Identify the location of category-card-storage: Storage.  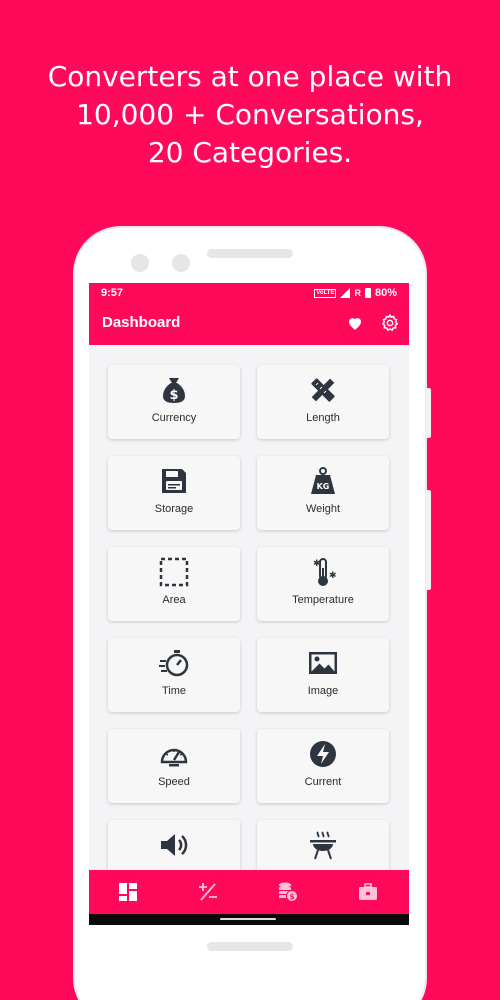
(174, 493).